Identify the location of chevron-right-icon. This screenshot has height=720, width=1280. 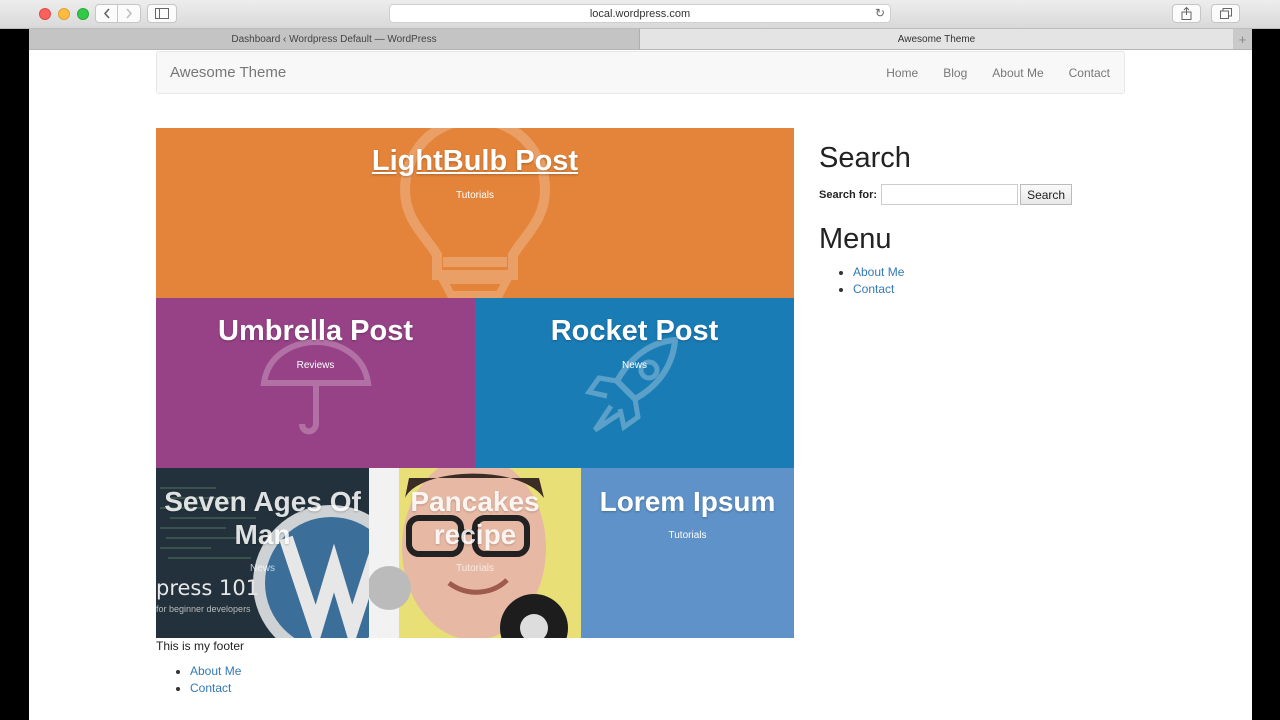
(129, 13).